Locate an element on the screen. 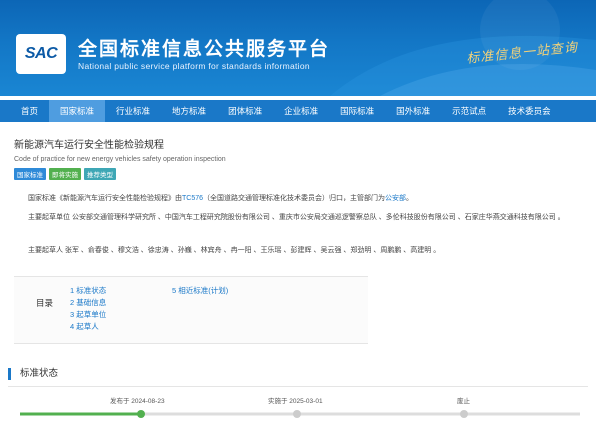  tag-national-standard: 国家标准 is located at coordinates (30, 174).